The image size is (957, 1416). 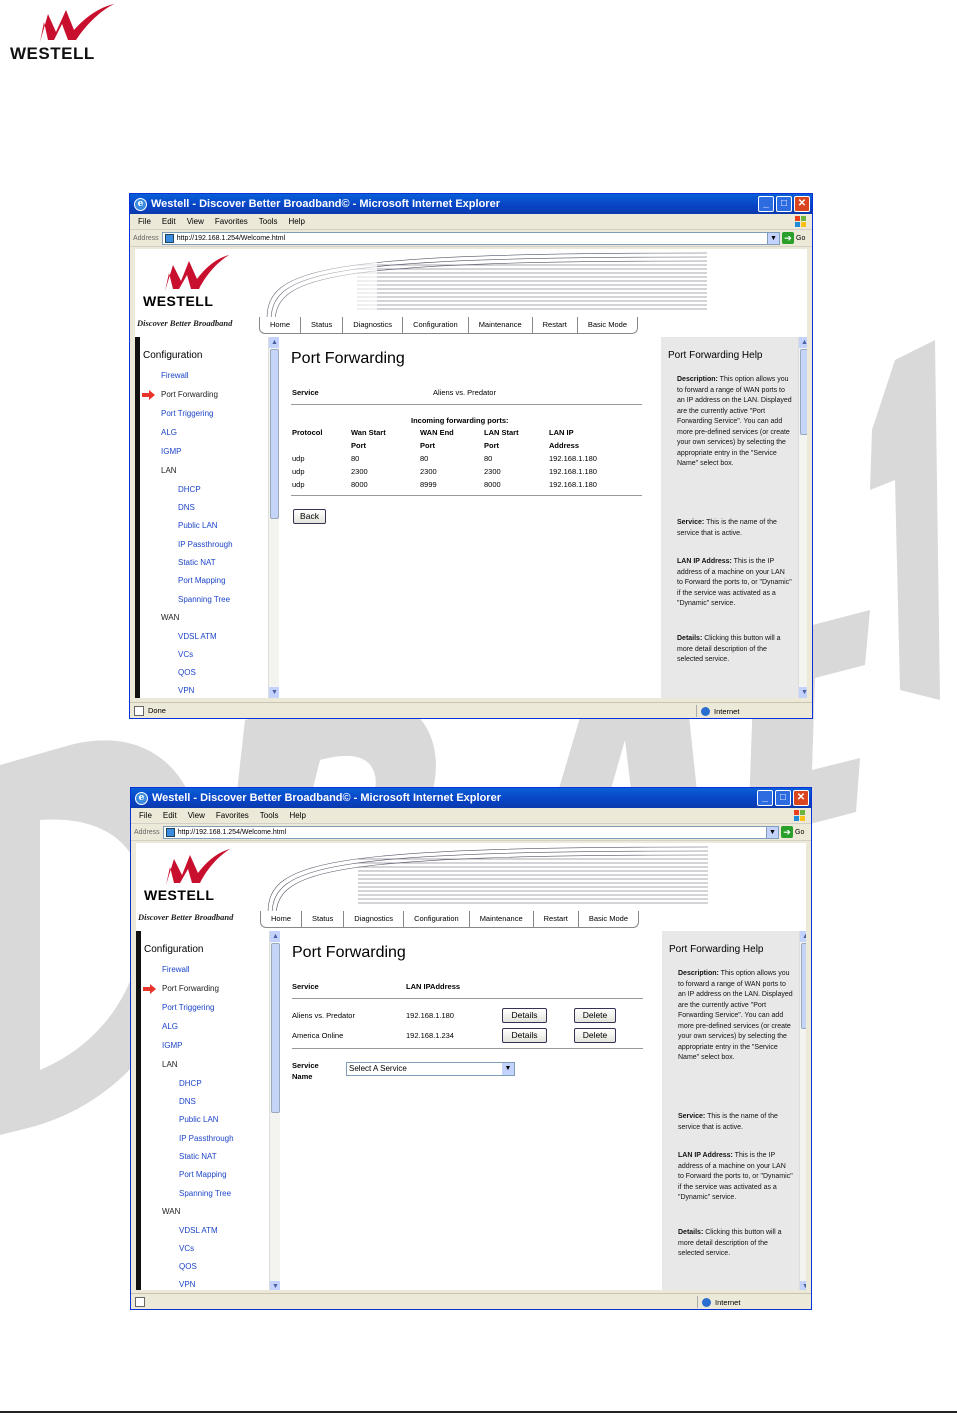 What do you see at coordinates (359, 471) in the screenshot?
I see `cell-wan-start: 2300` at bounding box center [359, 471].